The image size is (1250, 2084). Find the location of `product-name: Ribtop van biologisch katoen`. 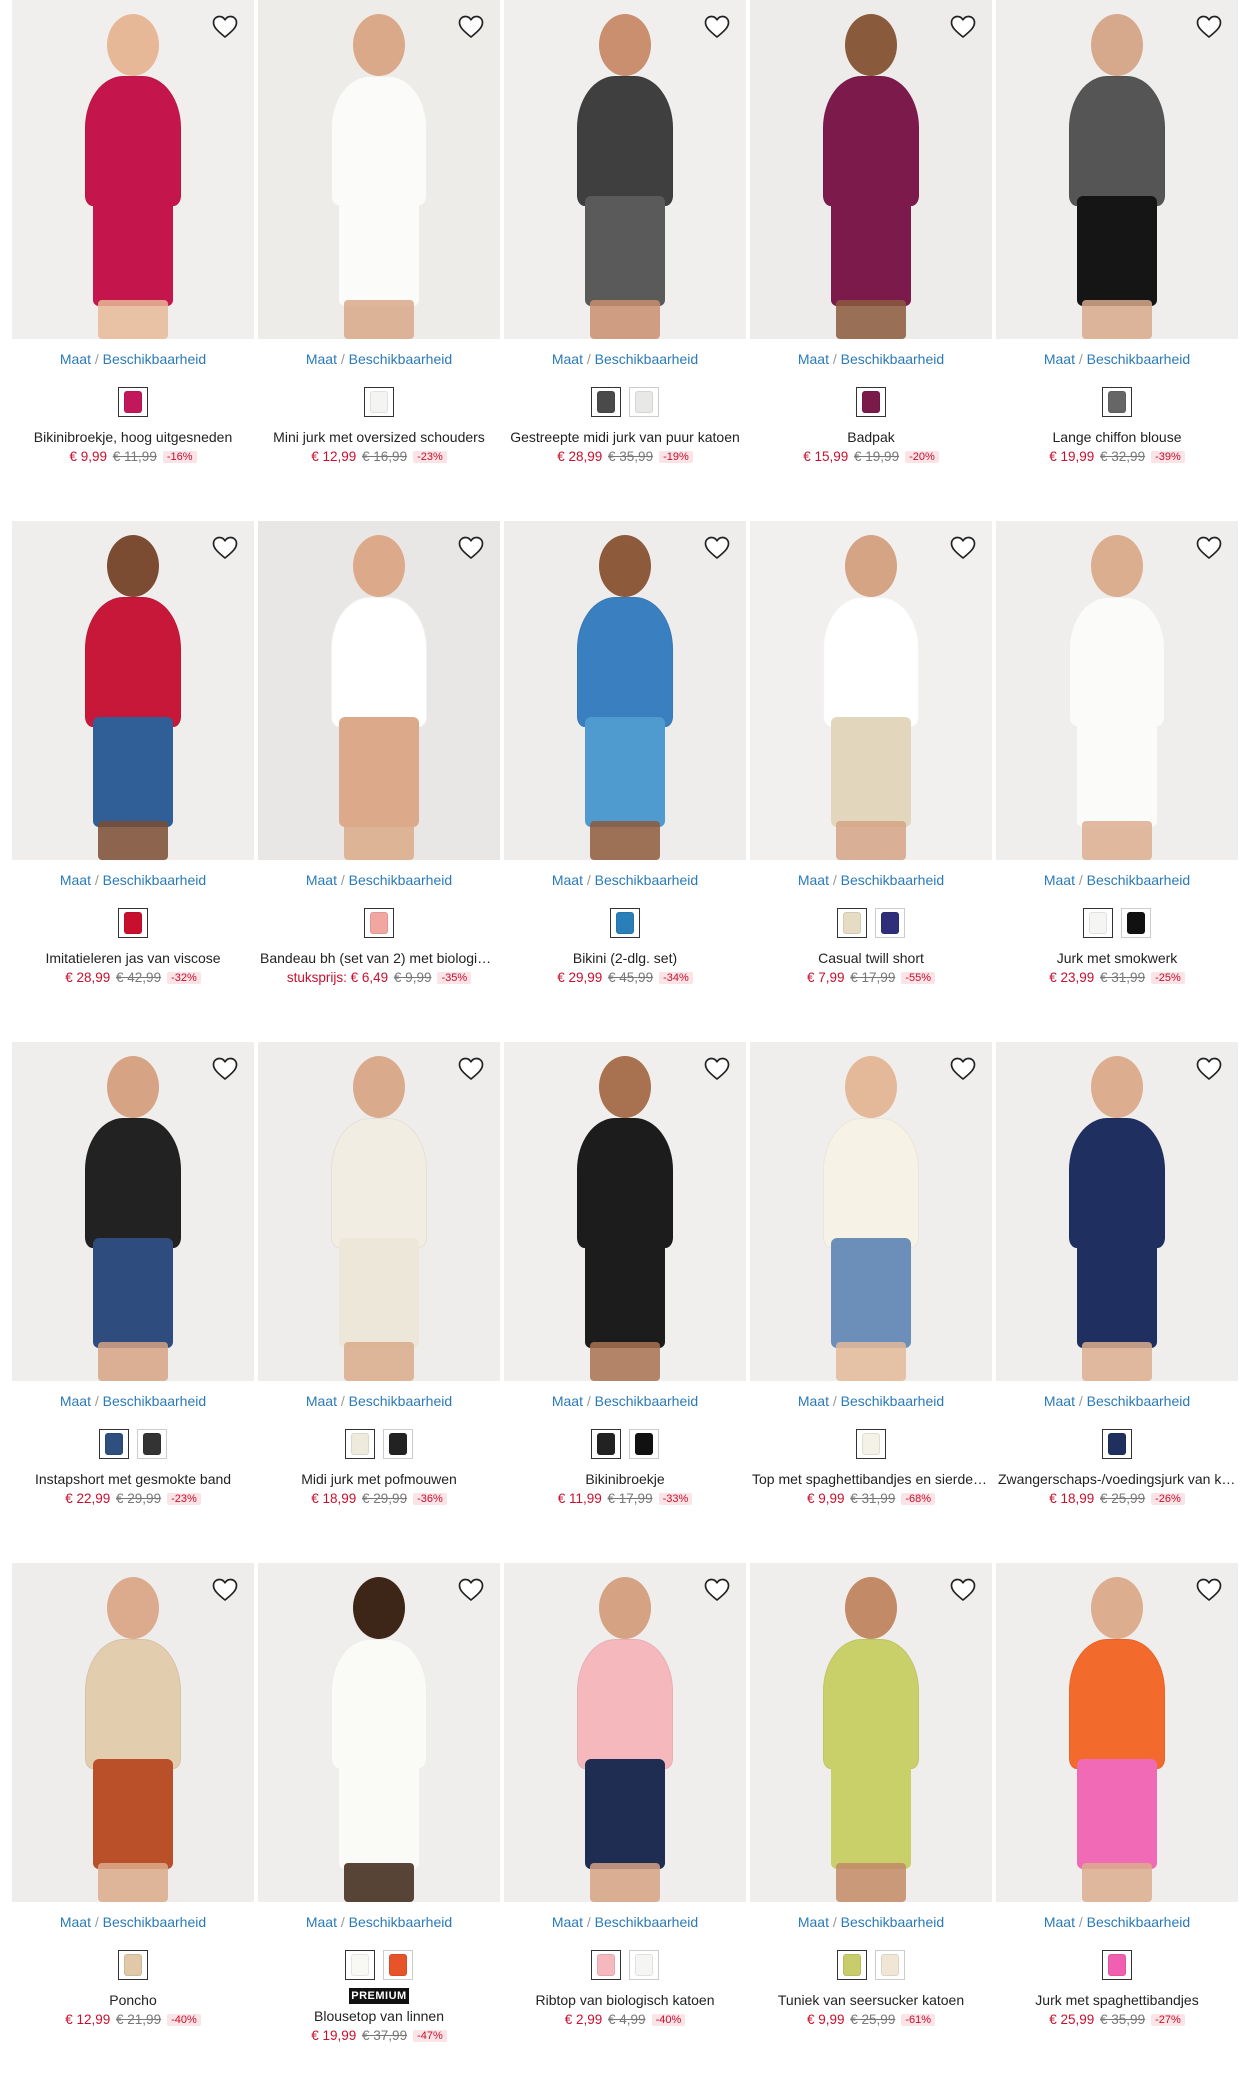

product-name: Ribtop van biologisch katoen is located at coordinates (625, 2000).